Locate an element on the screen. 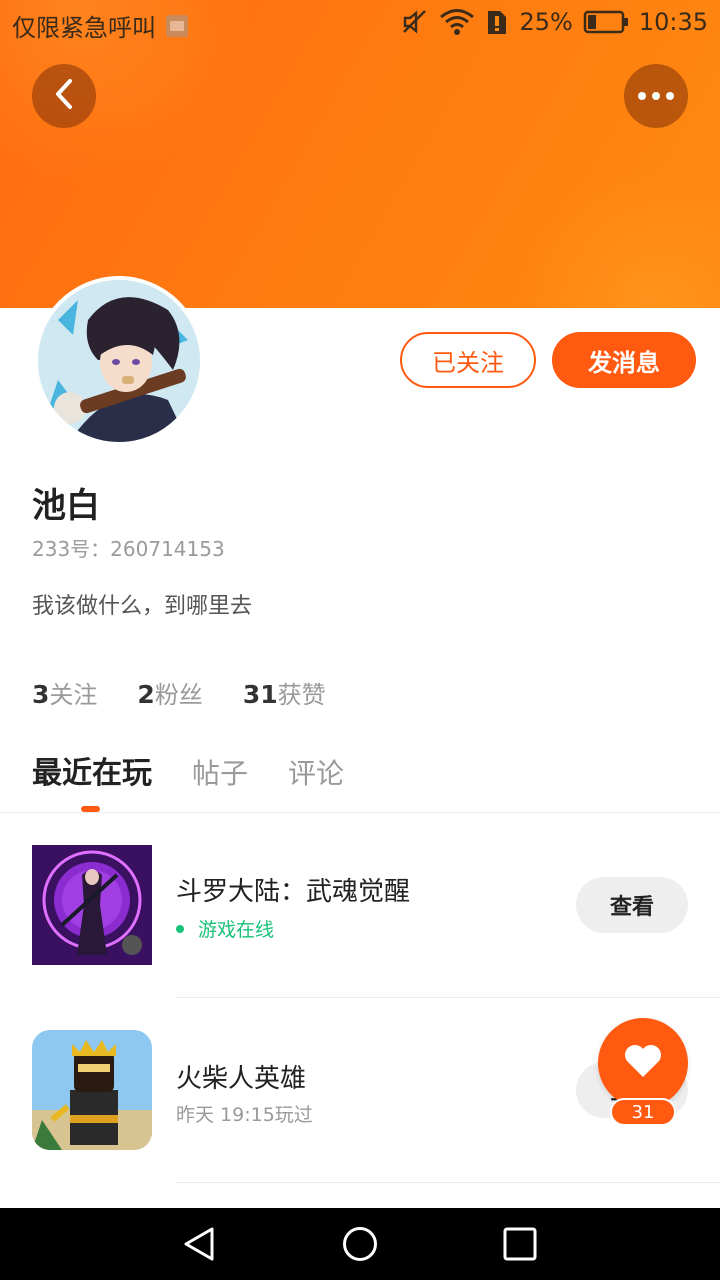 Image resolution: width=720 pixels, height=1280 pixels. game-title: 斗罗大陆：武魂觉醒 is located at coordinates (293, 892).